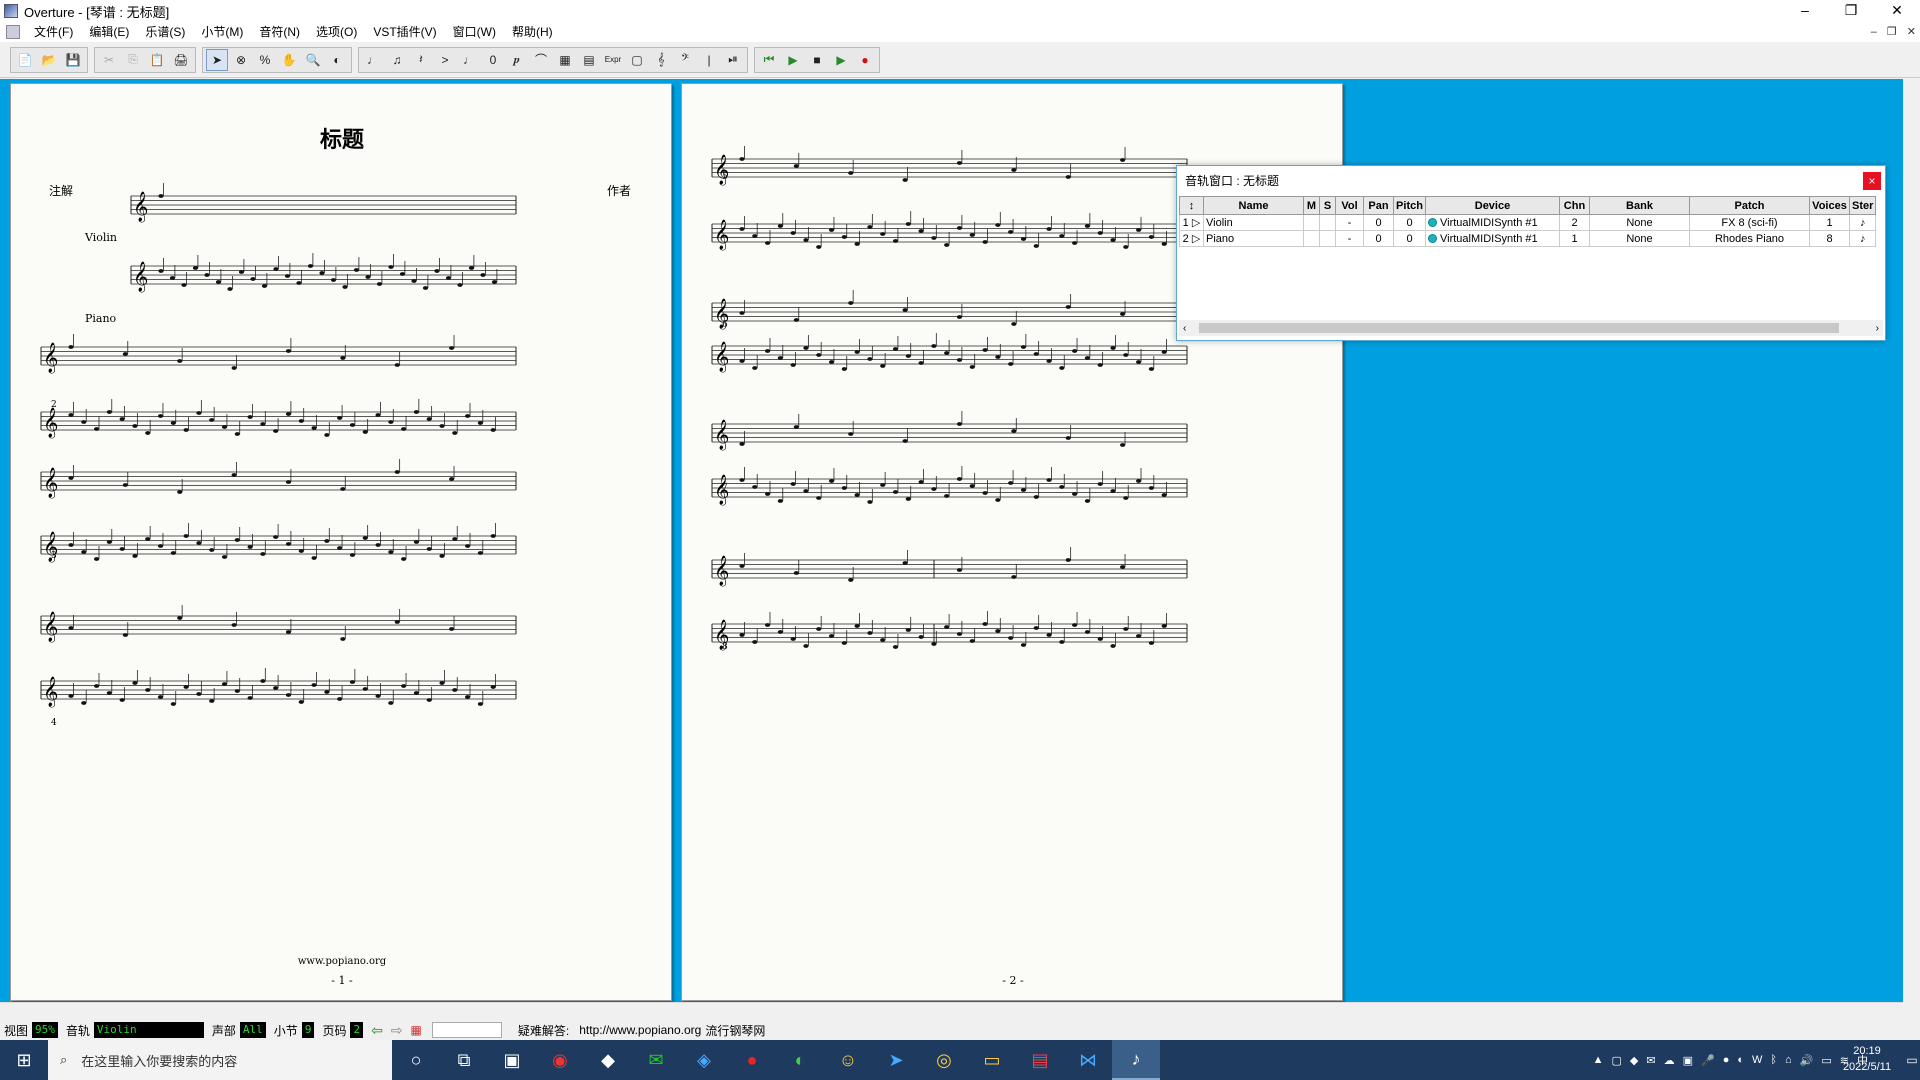 Image resolution: width=1920 pixels, height=1080 pixels. I want to click on erase-icon: ⊗, so click(241, 60).